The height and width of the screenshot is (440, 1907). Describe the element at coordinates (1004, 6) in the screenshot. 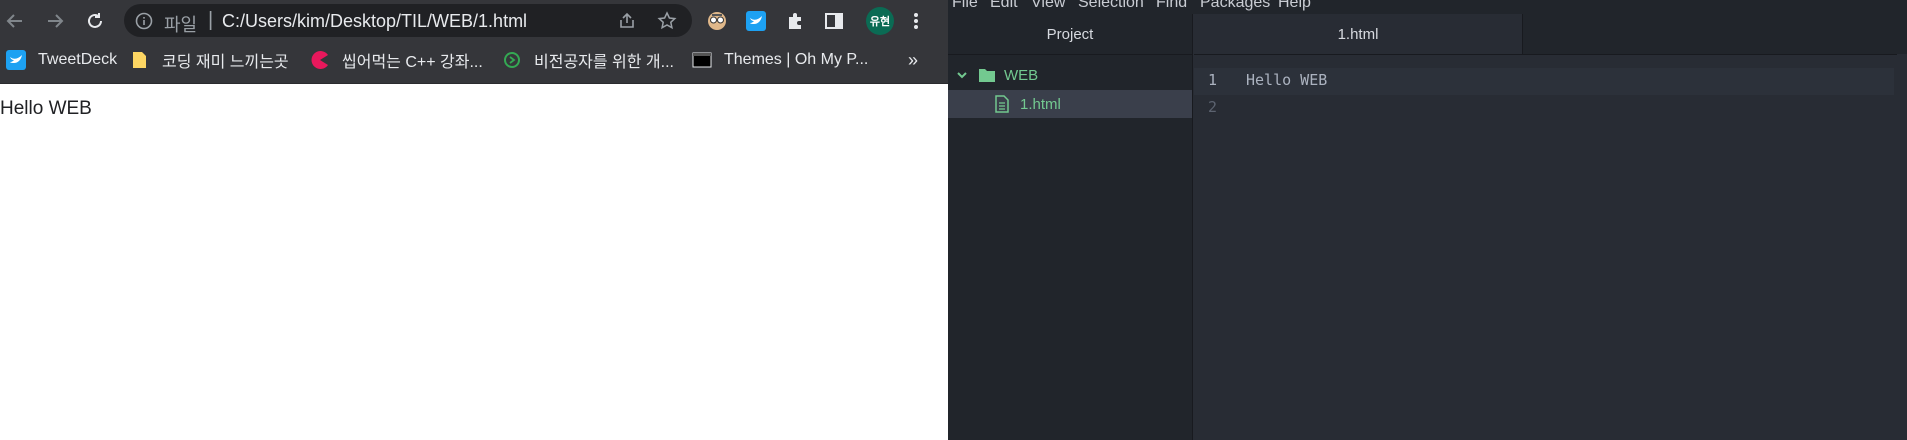

I see `menu-edit: Edit` at that location.